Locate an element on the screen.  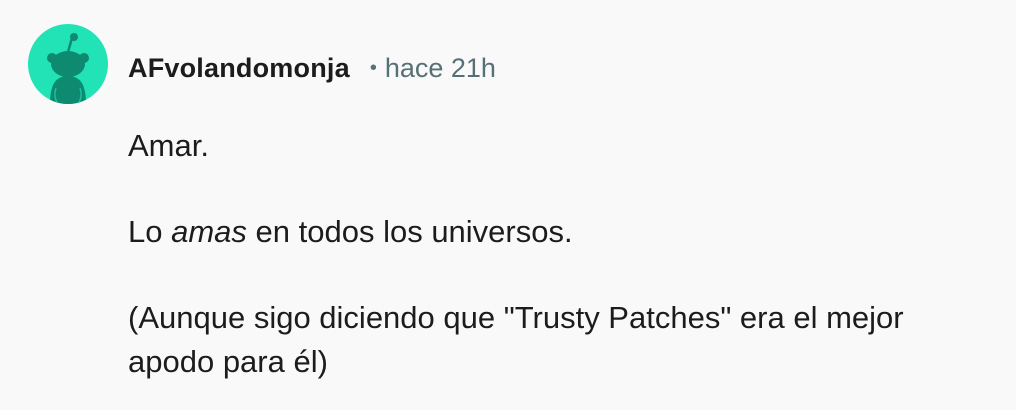
username-link: AFvolandomonja is located at coordinates (239, 68).